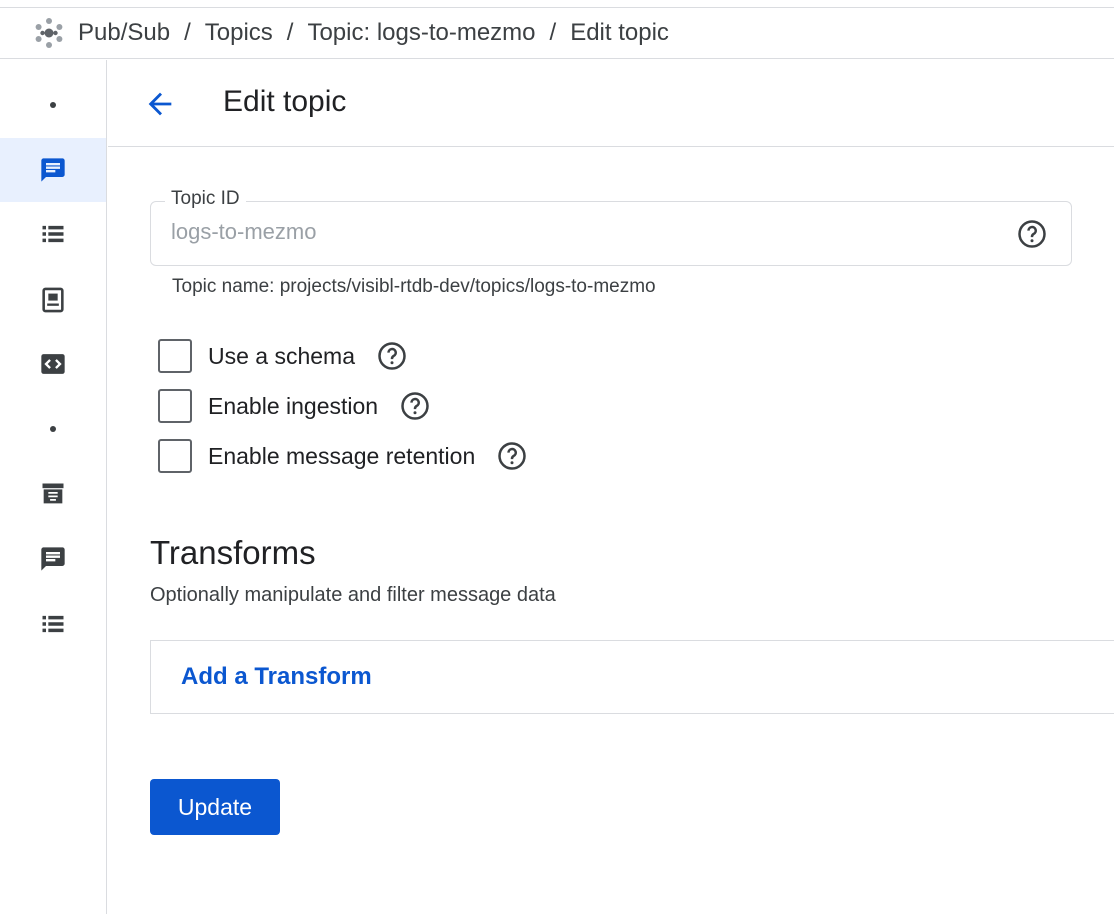  I want to click on page-header: Edit topic, so click(611, 103).